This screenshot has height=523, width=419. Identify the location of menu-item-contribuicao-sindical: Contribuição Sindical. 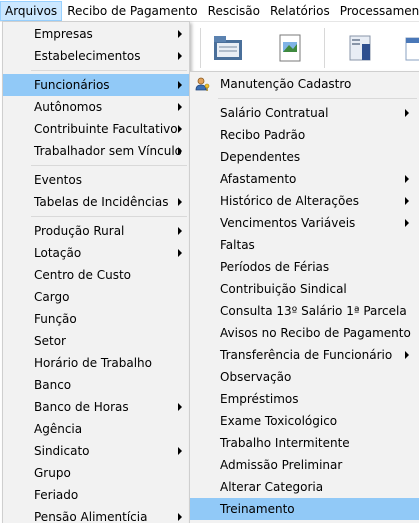
(304, 289).